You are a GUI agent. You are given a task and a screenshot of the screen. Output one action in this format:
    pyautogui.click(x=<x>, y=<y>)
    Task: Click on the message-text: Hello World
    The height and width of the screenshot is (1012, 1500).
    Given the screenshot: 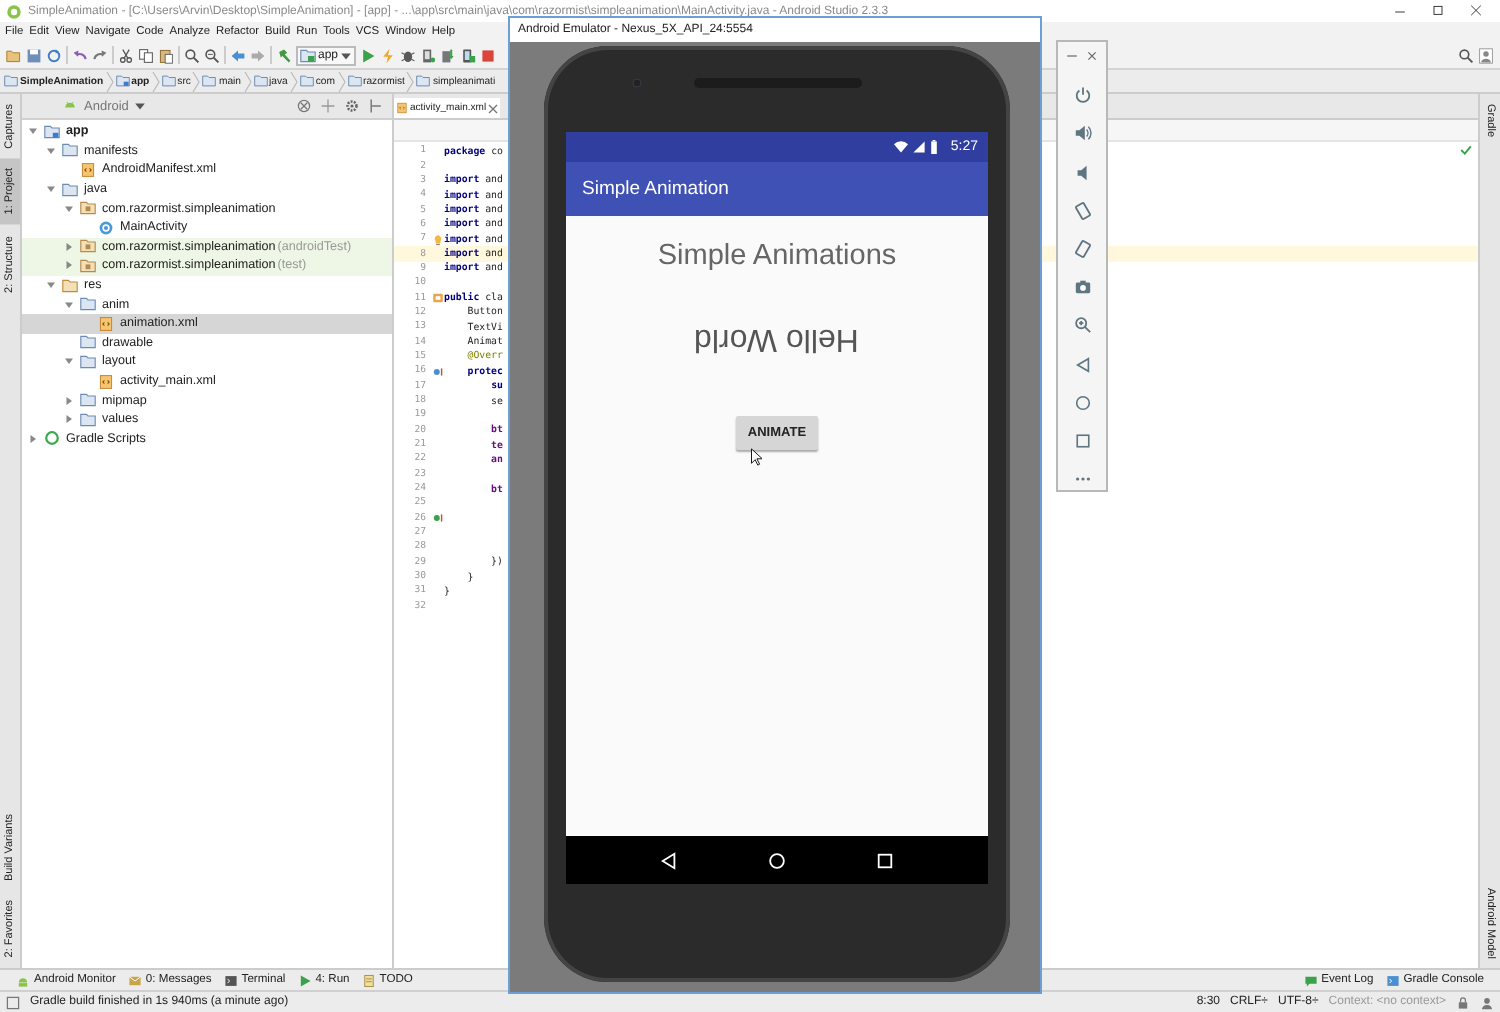 What is the action you would take?
    pyautogui.click(x=777, y=338)
    